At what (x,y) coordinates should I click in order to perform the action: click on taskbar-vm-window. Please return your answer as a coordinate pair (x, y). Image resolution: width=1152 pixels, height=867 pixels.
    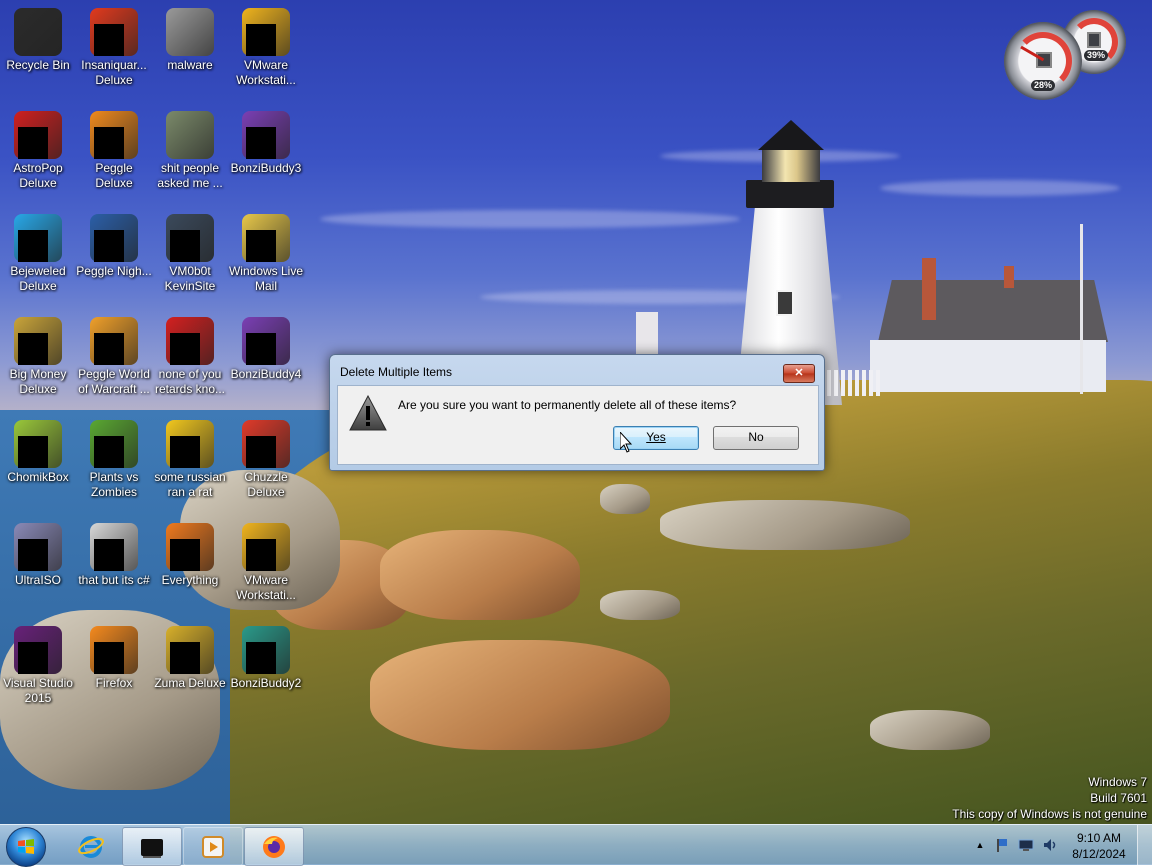
    Looking at the image, I should click on (152, 846).